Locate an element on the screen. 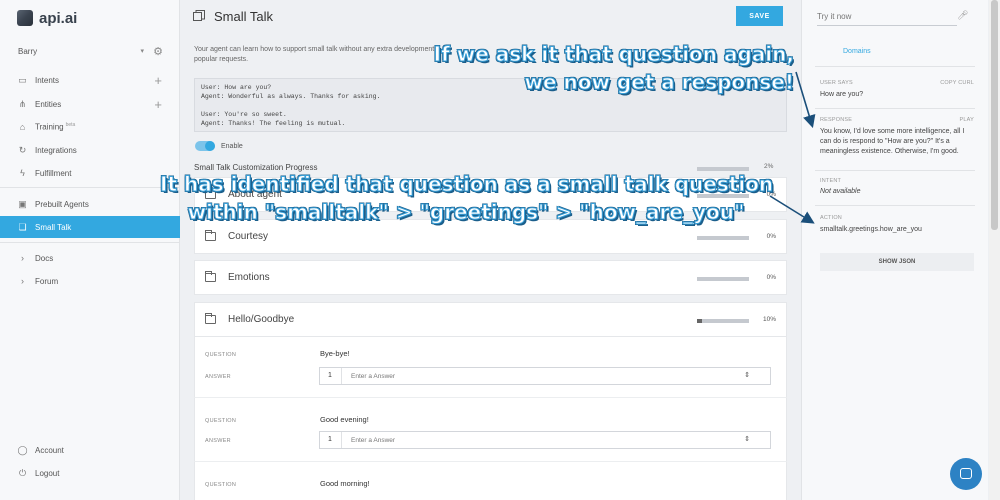 The height and width of the screenshot is (500, 1000). sidebar-item-entities: ⋔ Entities + is located at coordinates (90, 104).